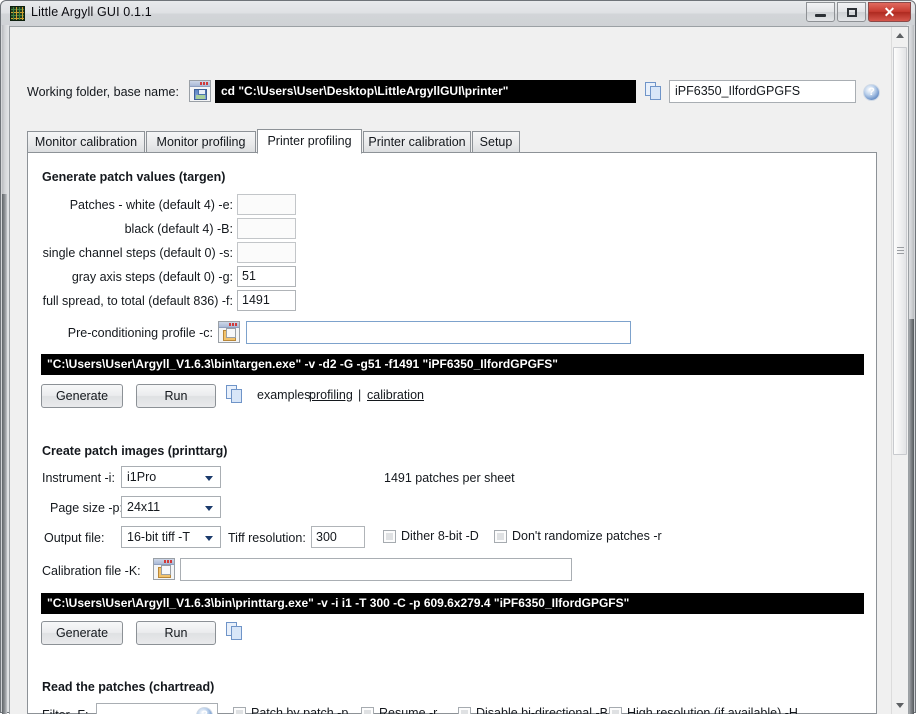 This screenshot has height=714, width=916. What do you see at coordinates (449, 478) in the screenshot?
I see `patches-per-sheet-label: 1491 patches per sheet` at bounding box center [449, 478].